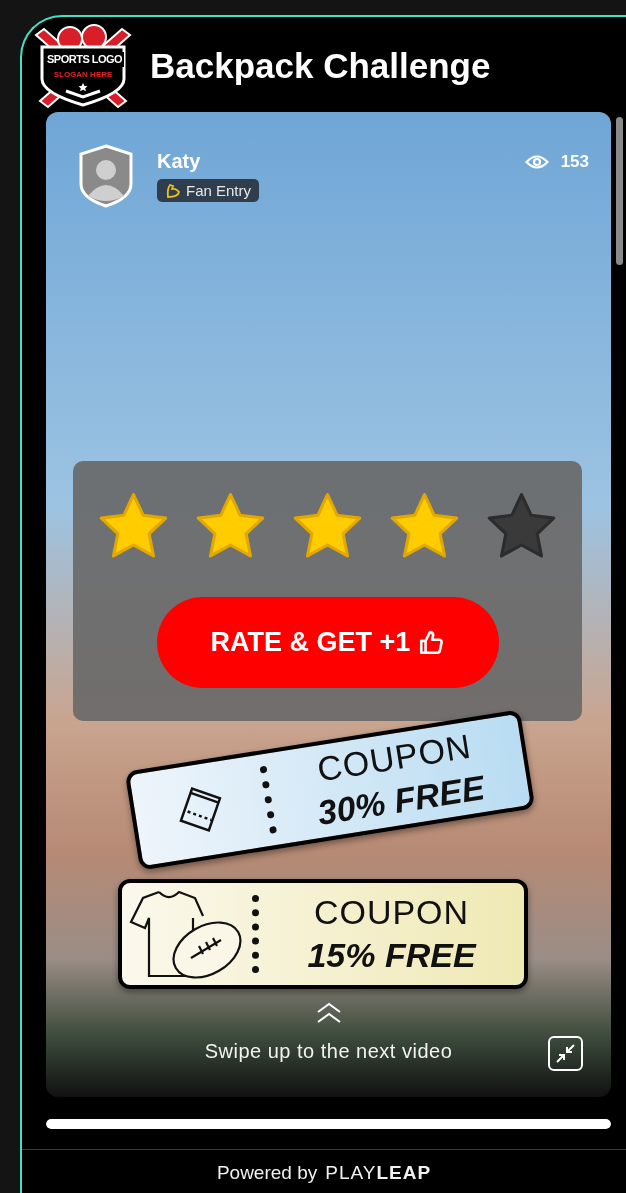 This screenshot has height=1193, width=626. What do you see at coordinates (328, 1051) in the screenshot?
I see `swipe-hint: Swipe up to the next video` at bounding box center [328, 1051].